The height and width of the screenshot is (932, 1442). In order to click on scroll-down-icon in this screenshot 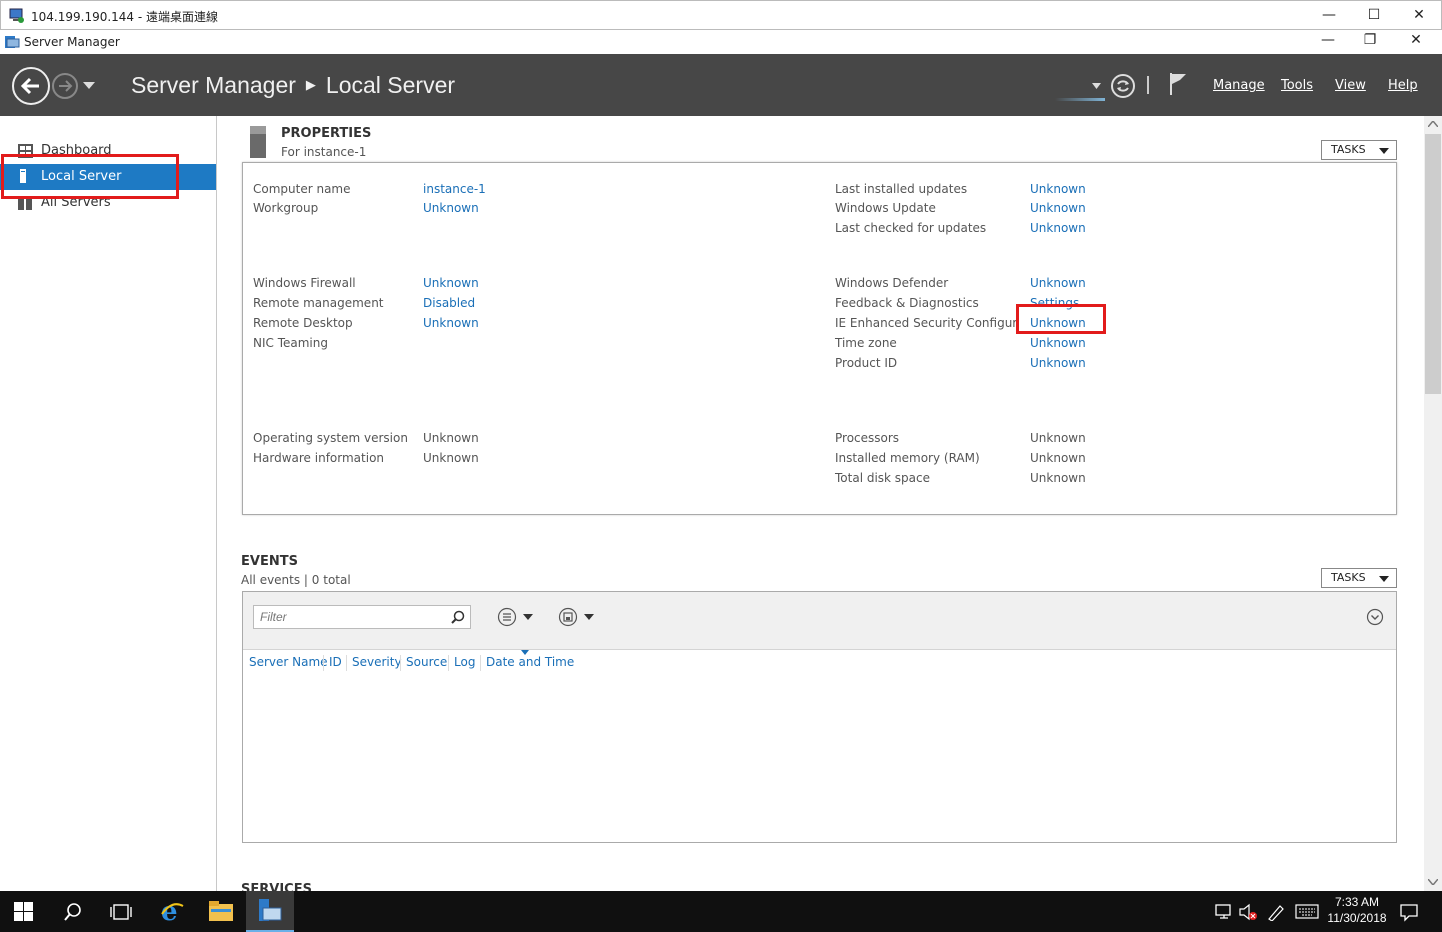, I will do `click(1433, 882)`.